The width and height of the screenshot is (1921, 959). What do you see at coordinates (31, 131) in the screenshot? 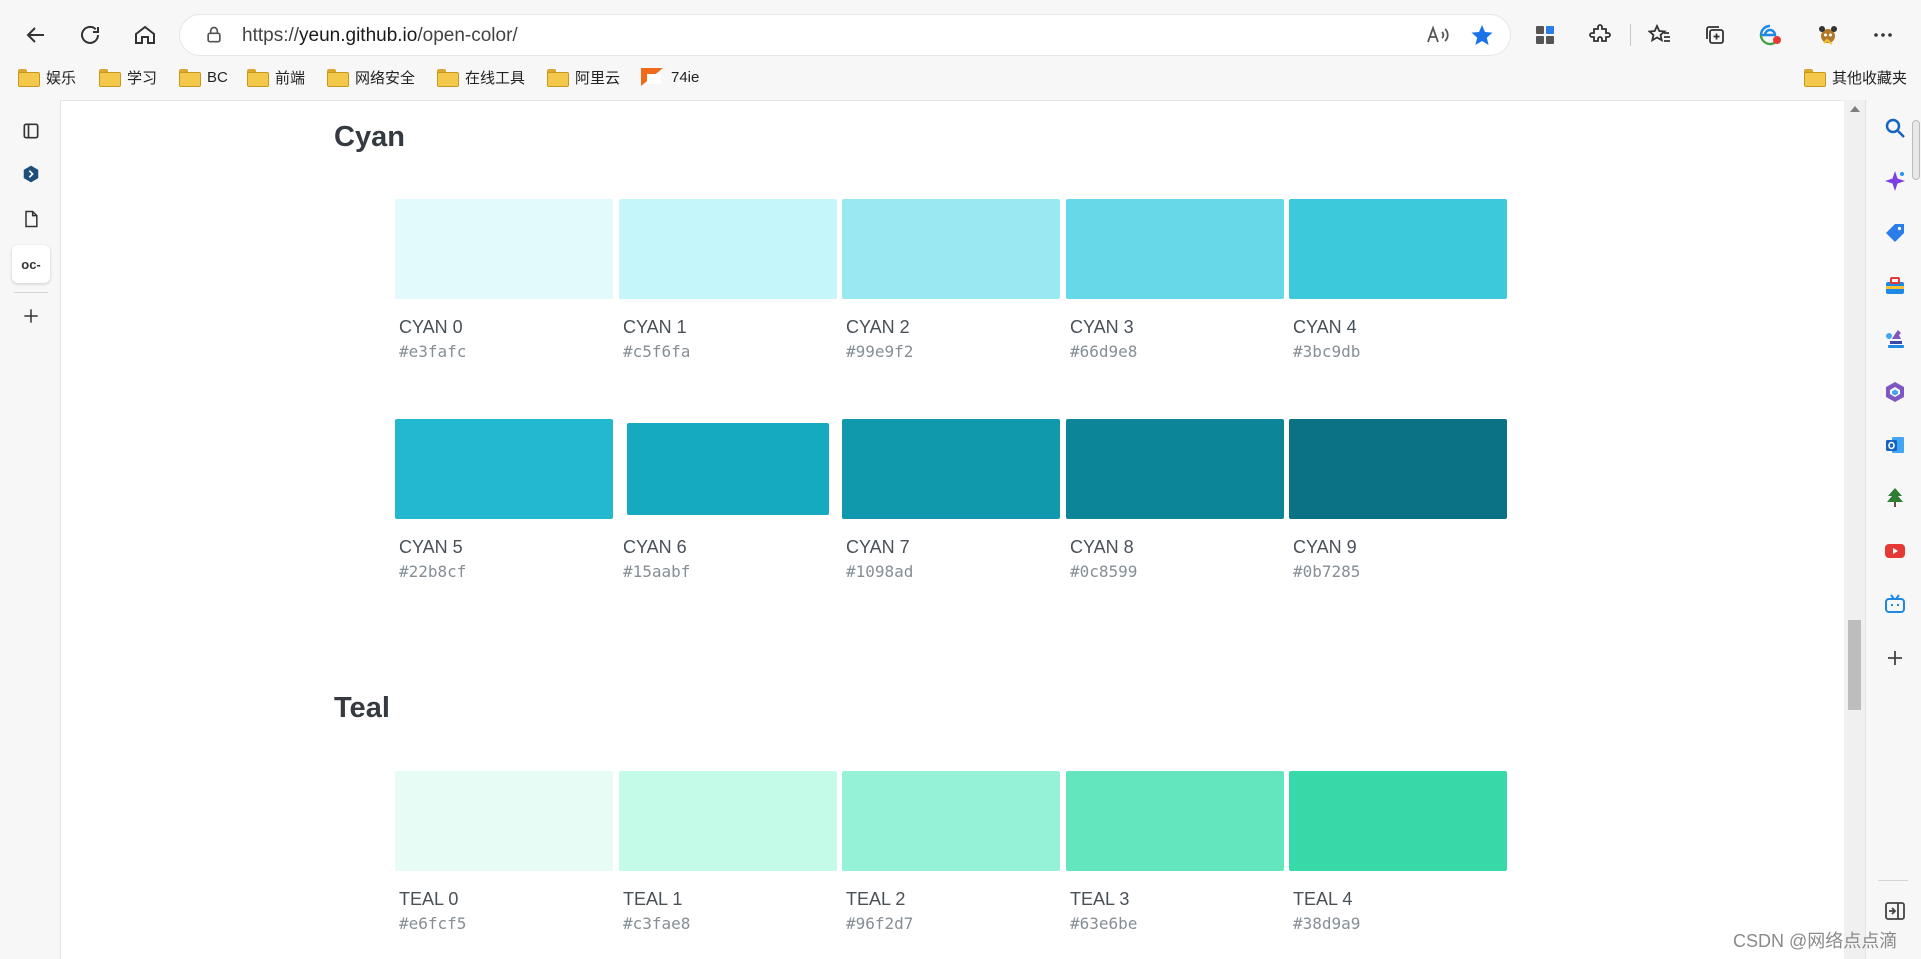
I see `tab-actions-button` at bounding box center [31, 131].